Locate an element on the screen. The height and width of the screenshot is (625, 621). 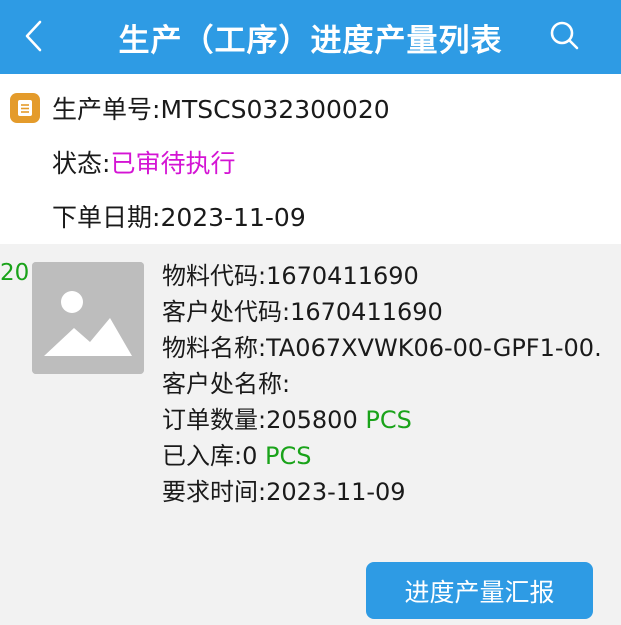
order-date-value: 2023-11-09 is located at coordinates (233, 217).